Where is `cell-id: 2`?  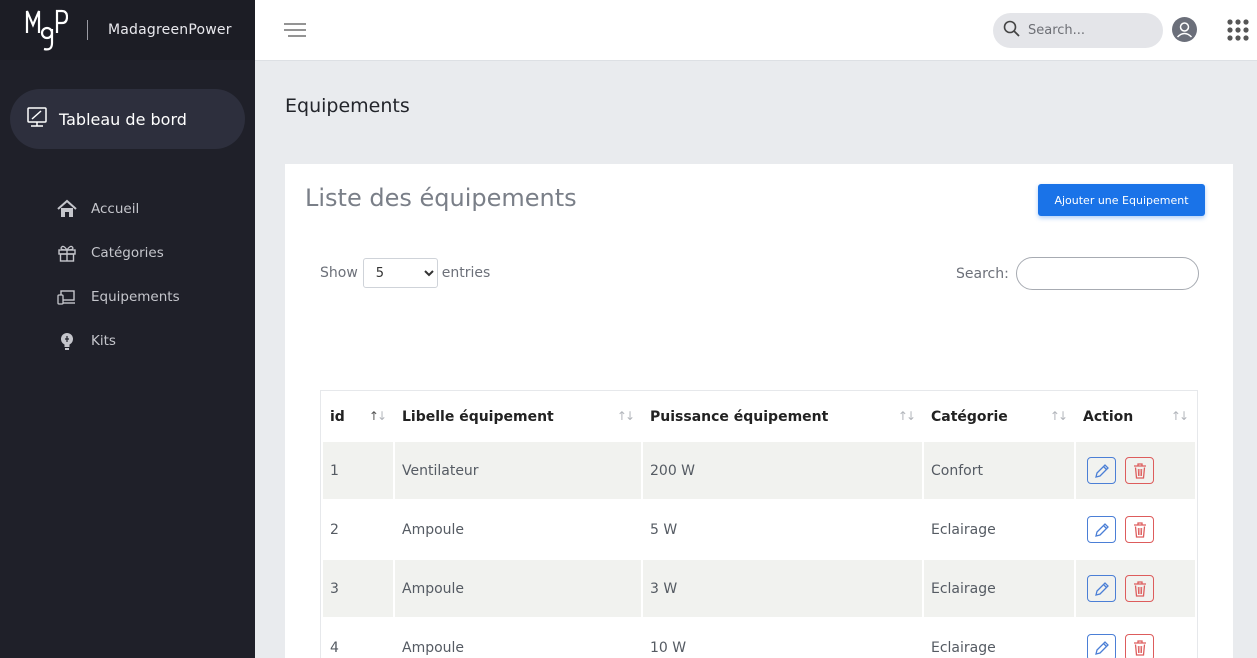
cell-id: 2 is located at coordinates (358, 529).